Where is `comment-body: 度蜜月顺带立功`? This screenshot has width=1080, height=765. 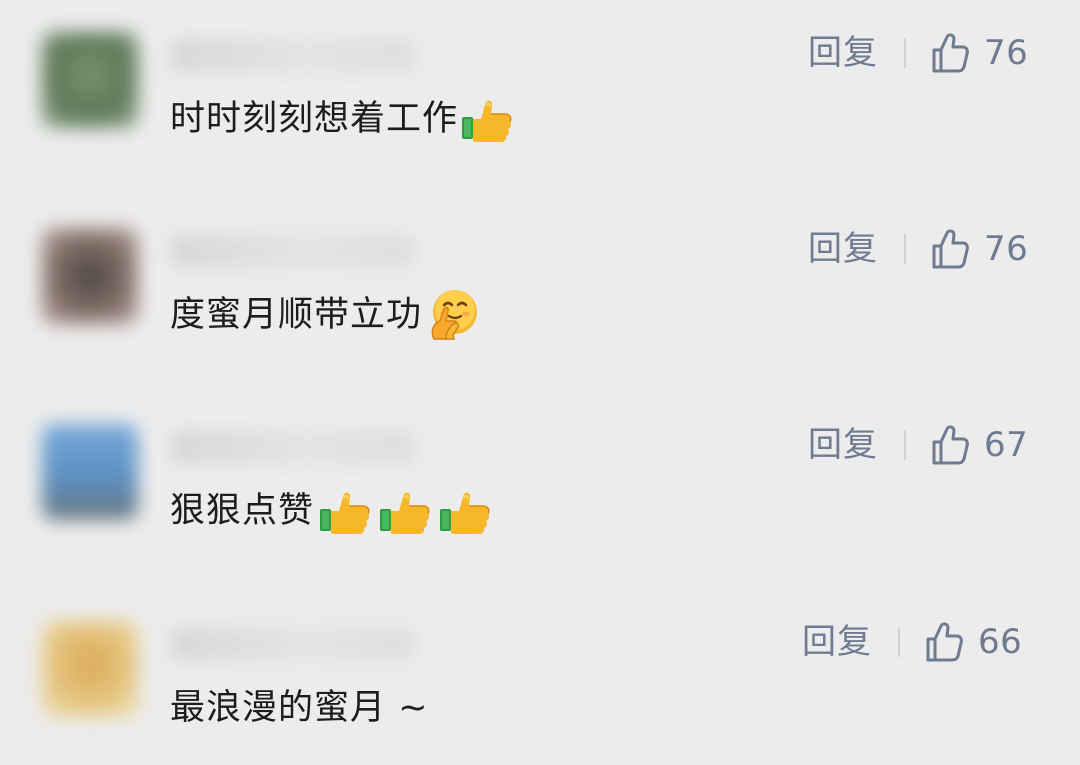 comment-body: 度蜜月顺带立功 is located at coordinates (296, 314).